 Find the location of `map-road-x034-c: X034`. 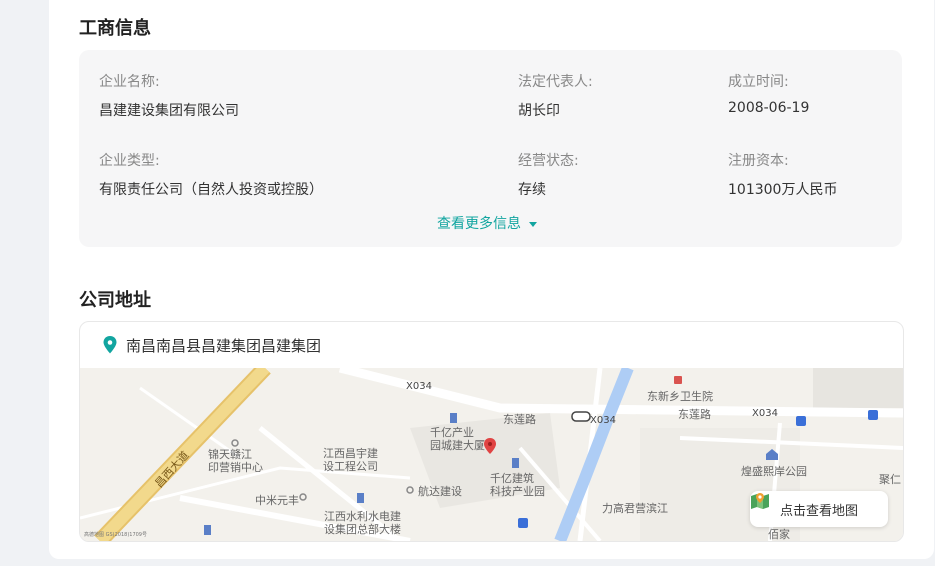

map-road-x034-c: X034 is located at coordinates (765, 413).